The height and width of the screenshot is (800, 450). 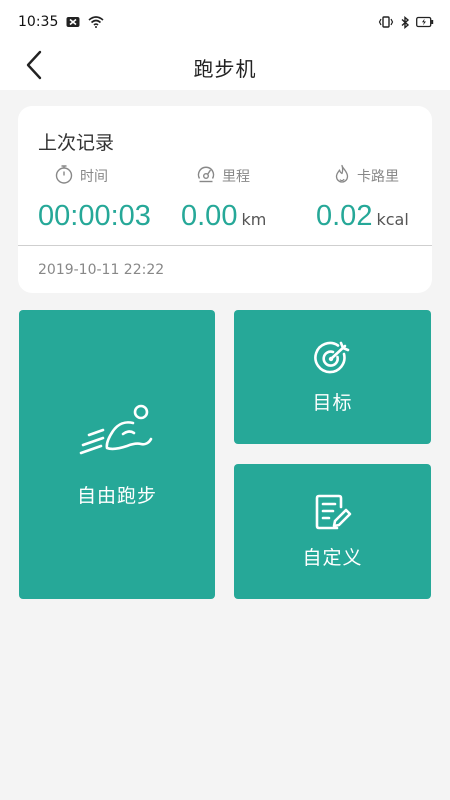 I want to click on app-bar: 跑步机, so click(x=225, y=67).